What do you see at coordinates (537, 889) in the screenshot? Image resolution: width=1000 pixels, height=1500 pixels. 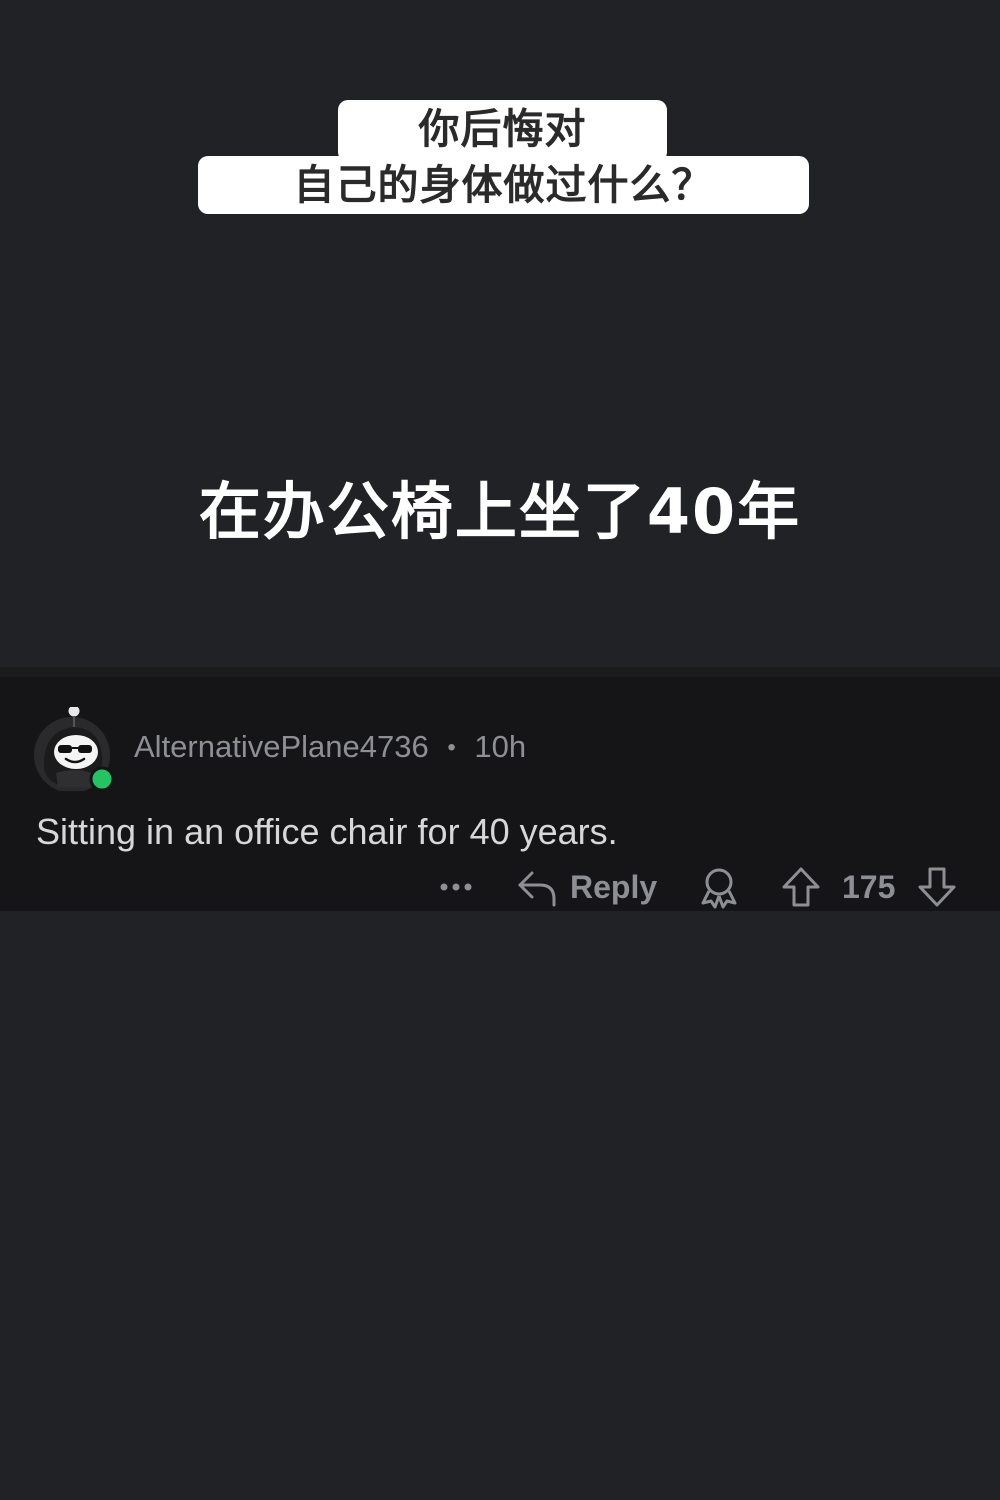 I see `reply-arrow-icon` at bounding box center [537, 889].